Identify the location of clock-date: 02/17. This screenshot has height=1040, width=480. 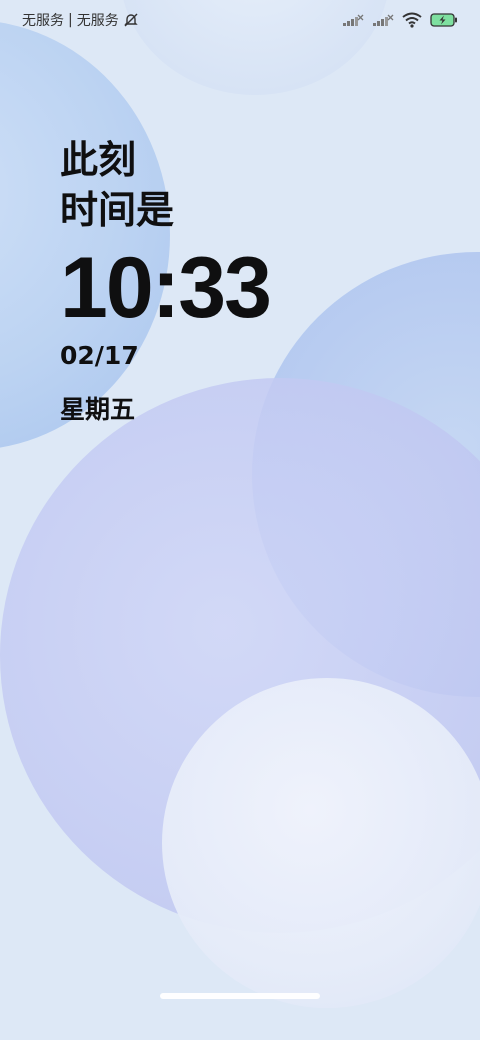
(99, 355).